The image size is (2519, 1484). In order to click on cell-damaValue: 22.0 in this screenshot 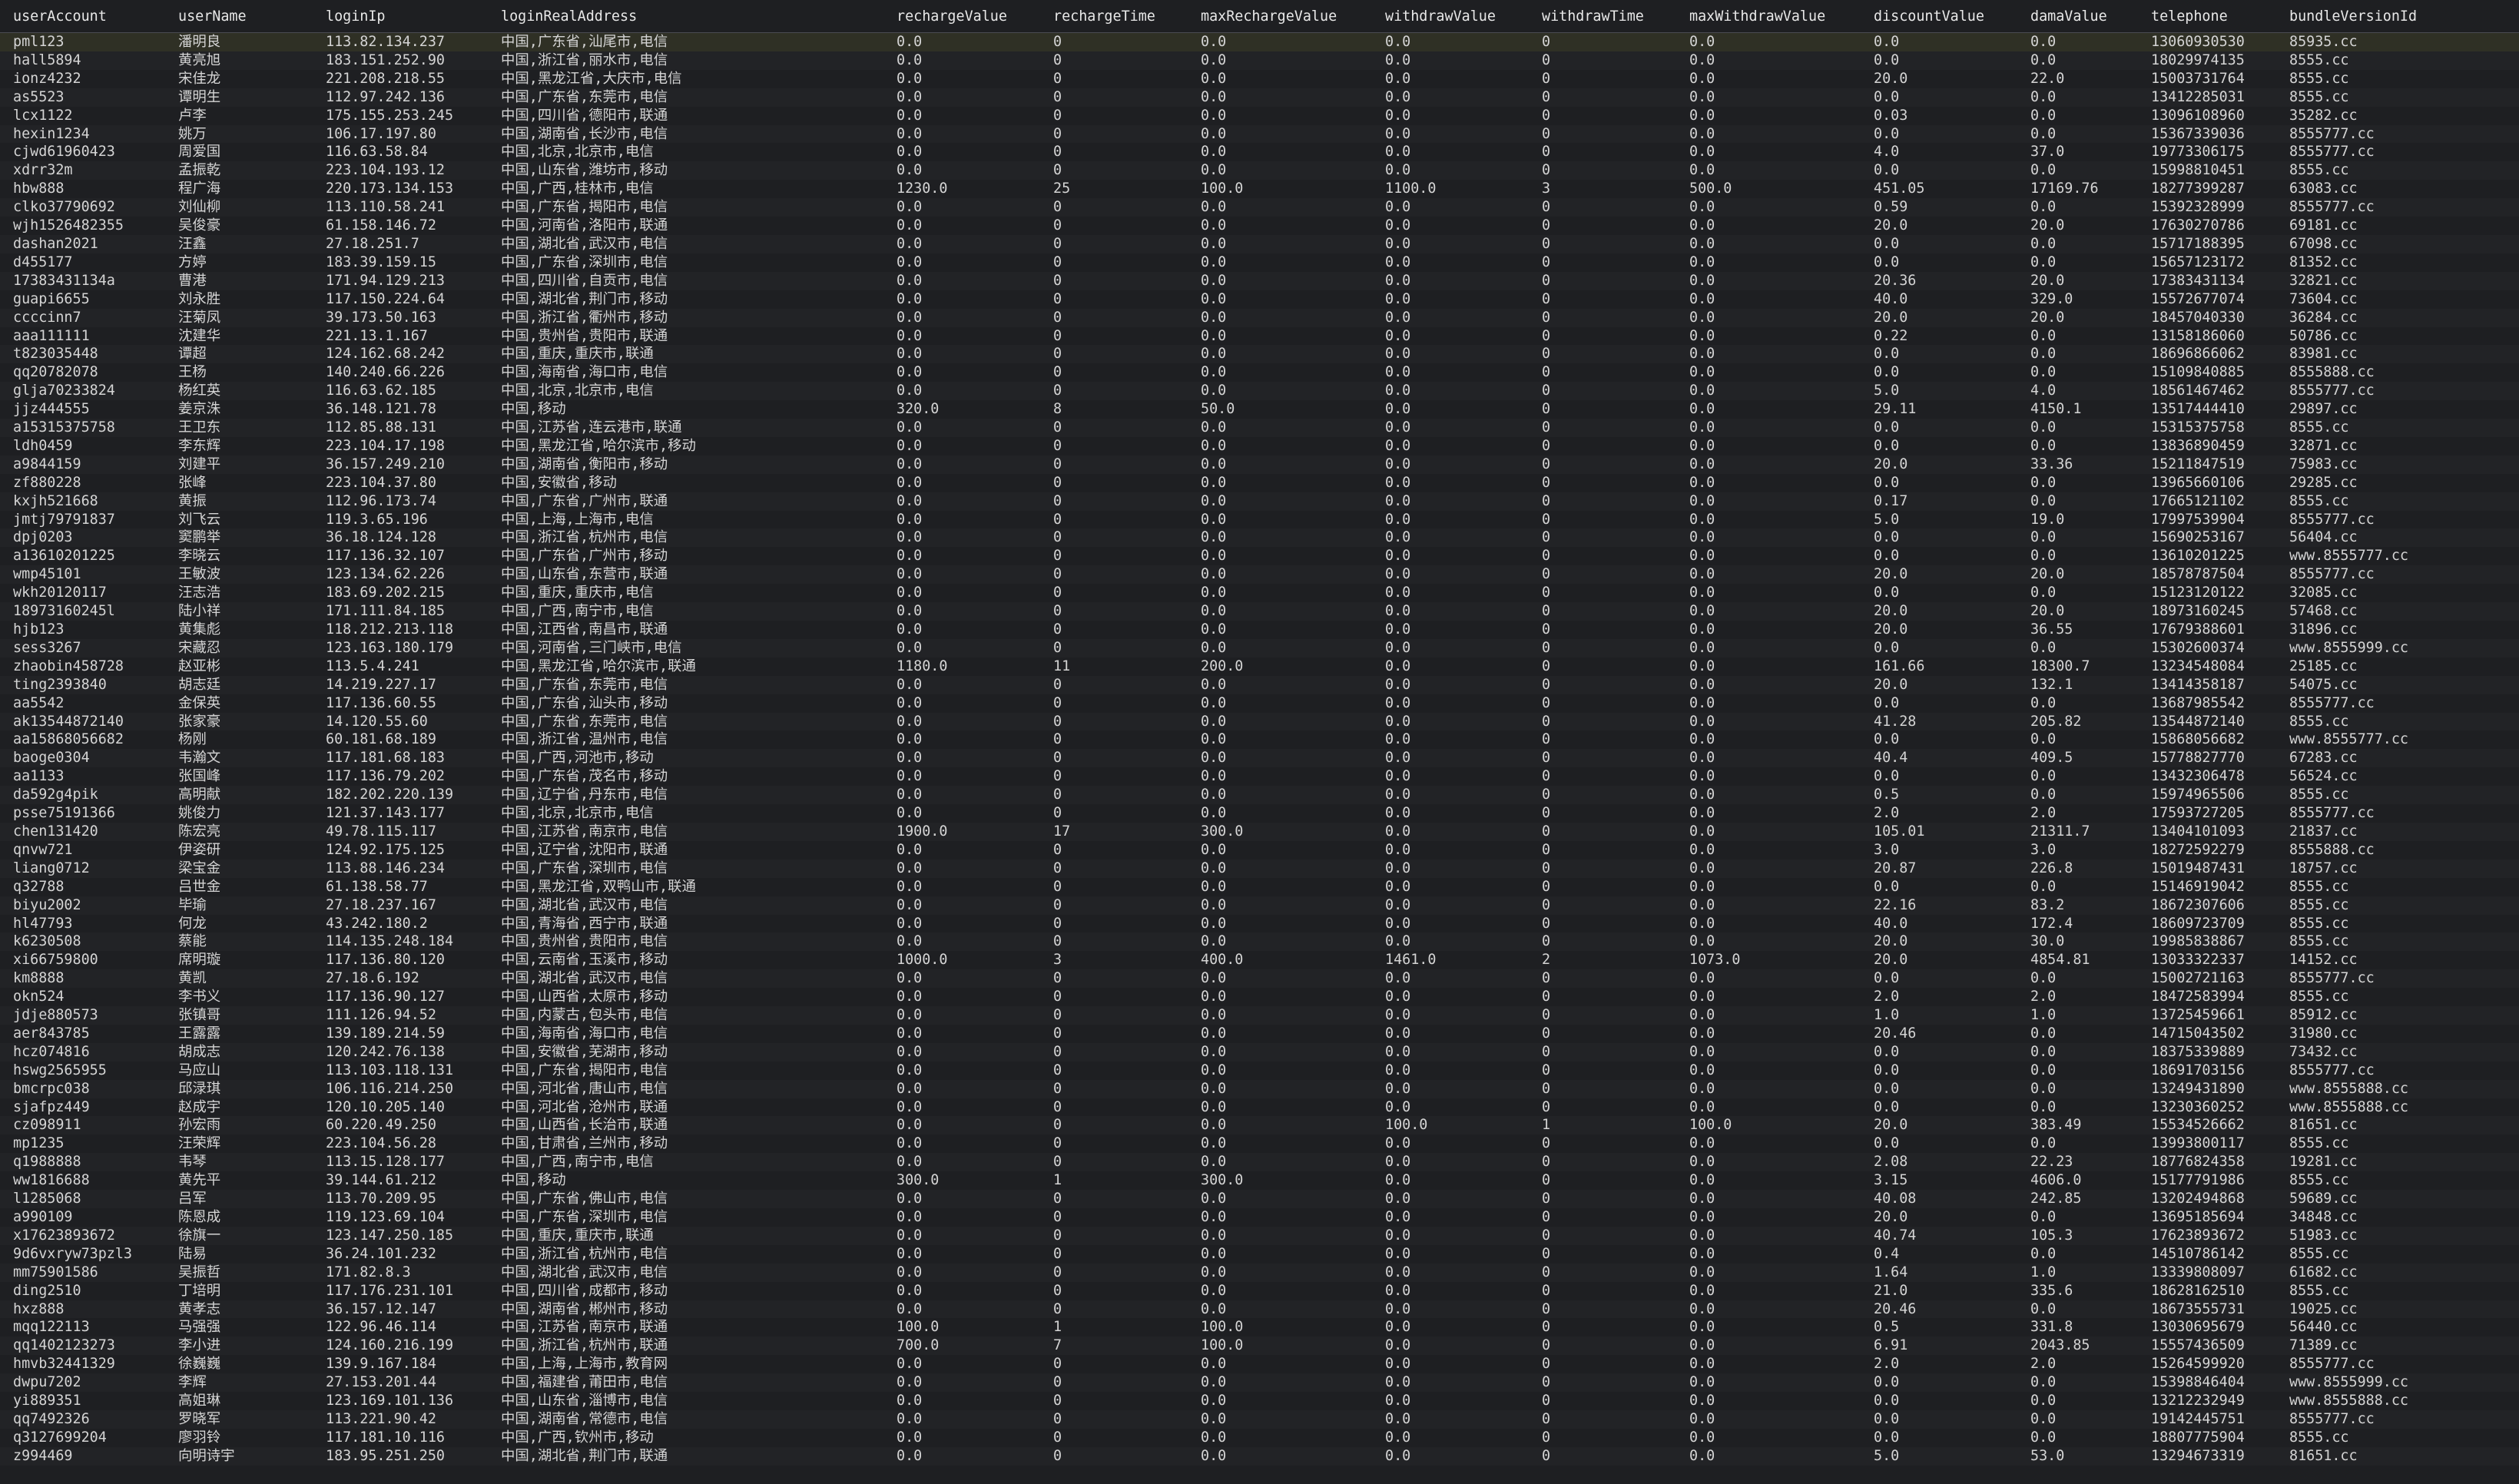, I will do `click(2077, 79)`.